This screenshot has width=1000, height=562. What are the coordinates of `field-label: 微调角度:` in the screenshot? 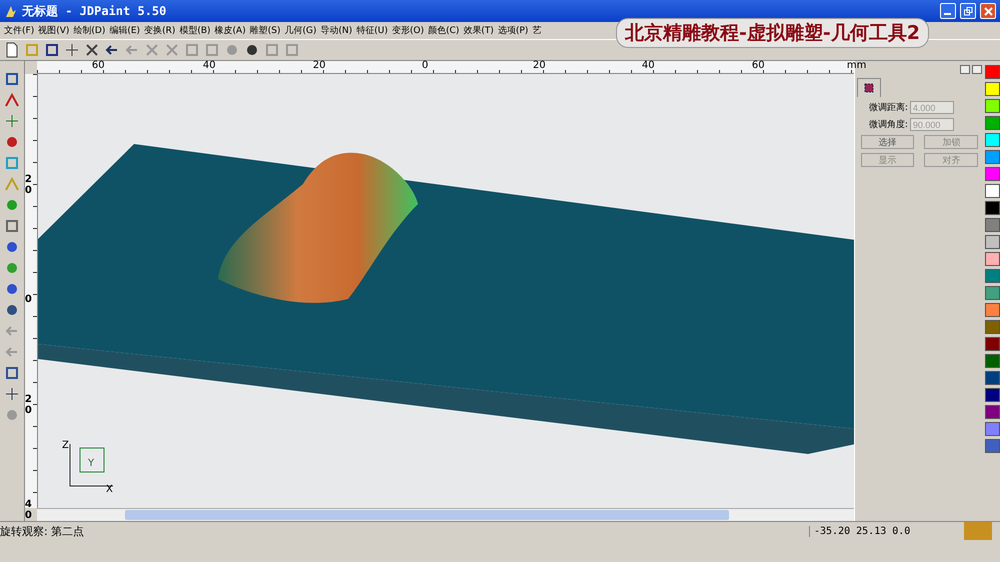 It's located at (888, 124).